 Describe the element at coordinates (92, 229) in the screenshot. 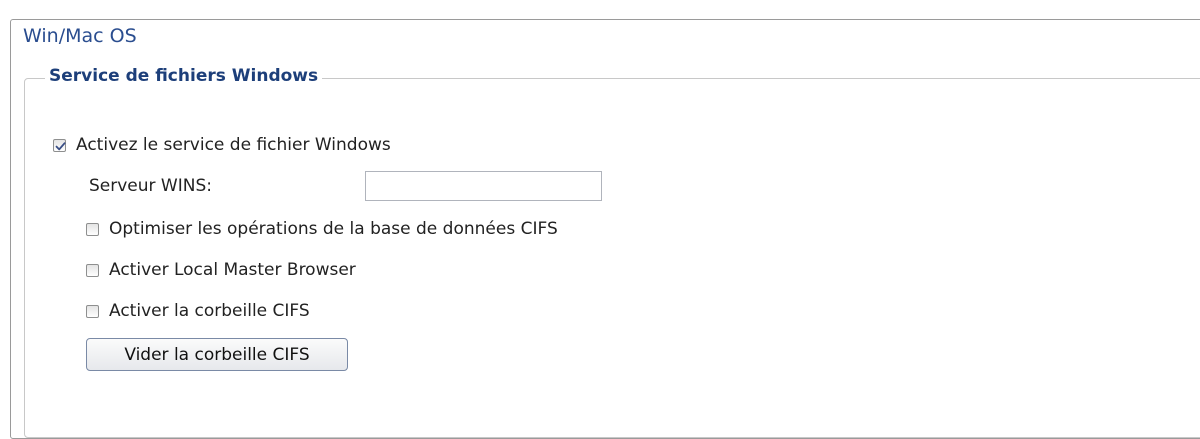

I see `optimize-cifs-db-checkbox` at that location.